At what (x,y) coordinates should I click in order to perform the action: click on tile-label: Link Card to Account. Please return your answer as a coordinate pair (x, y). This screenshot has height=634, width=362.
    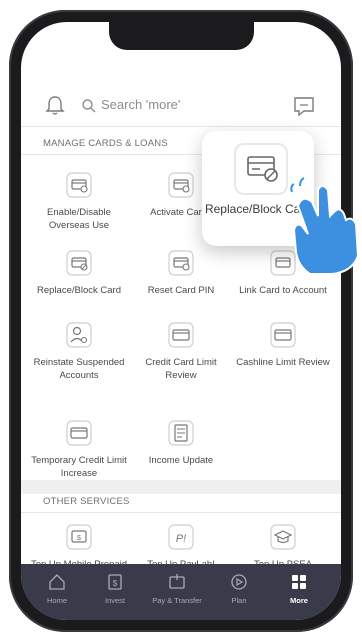
    Looking at the image, I should click on (283, 290).